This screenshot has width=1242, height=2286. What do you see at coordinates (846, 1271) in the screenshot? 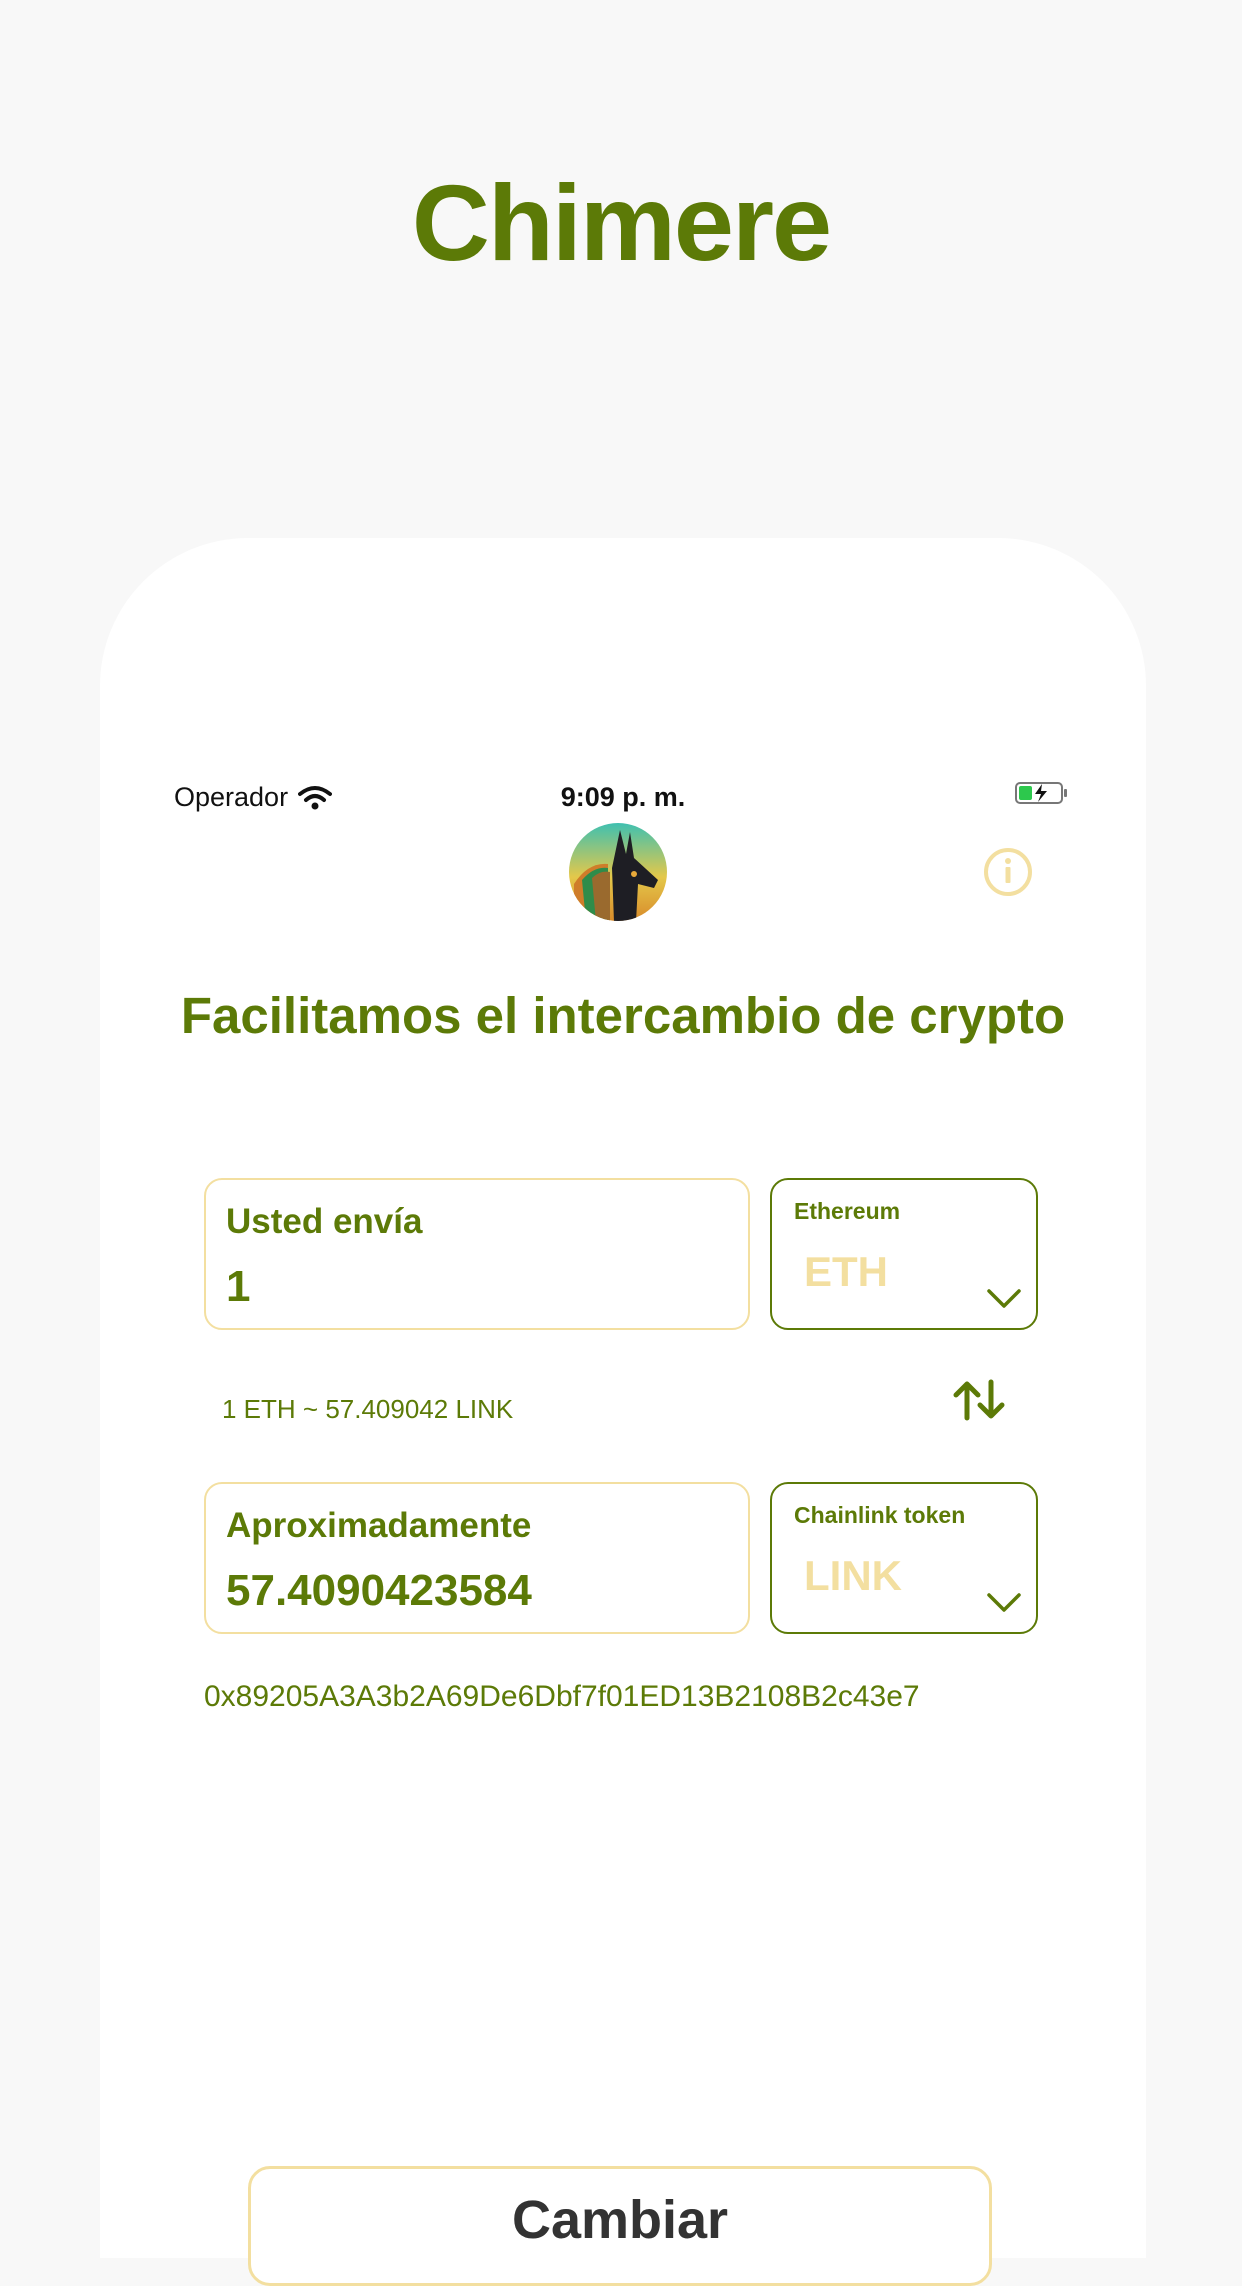
I see `send-token-symbol: ETH` at bounding box center [846, 1271].